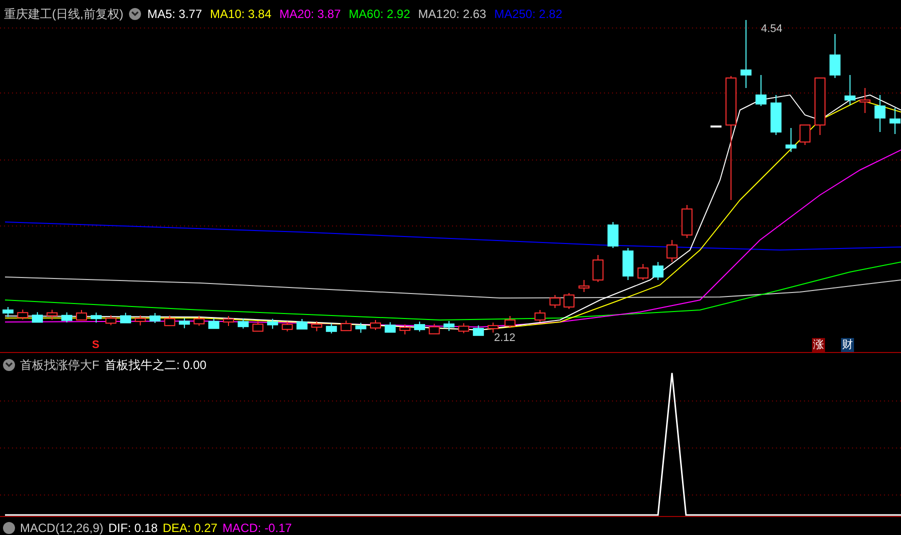  Describe the element at coordinates (847, 345) in the screenshot. I see `event-badge: 财` at that location.